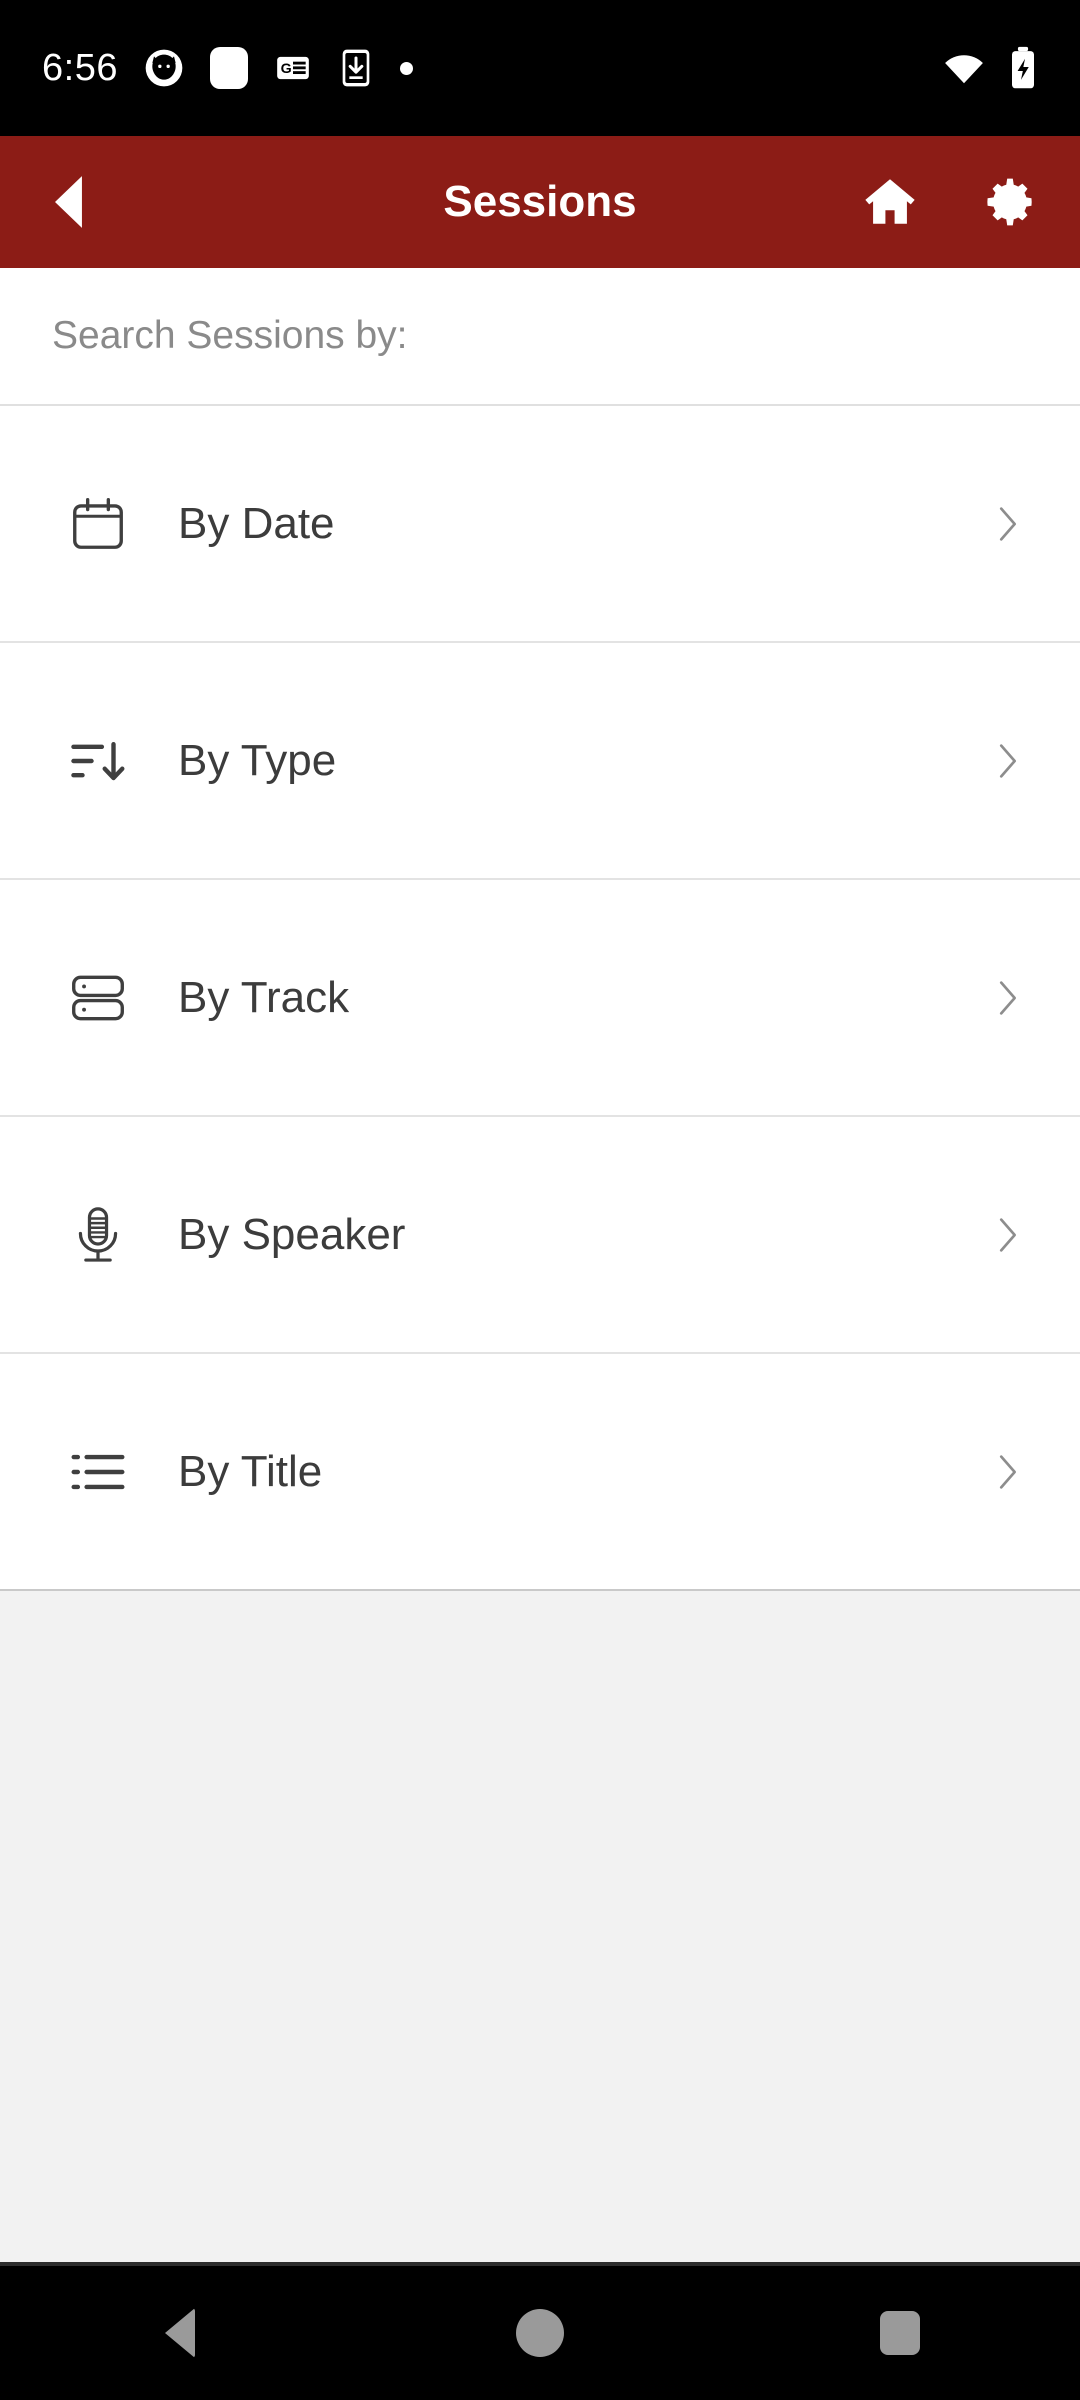  Describe the element at coordinates (990, 68) in the screenshot. I see `status-bar-right` at that location.